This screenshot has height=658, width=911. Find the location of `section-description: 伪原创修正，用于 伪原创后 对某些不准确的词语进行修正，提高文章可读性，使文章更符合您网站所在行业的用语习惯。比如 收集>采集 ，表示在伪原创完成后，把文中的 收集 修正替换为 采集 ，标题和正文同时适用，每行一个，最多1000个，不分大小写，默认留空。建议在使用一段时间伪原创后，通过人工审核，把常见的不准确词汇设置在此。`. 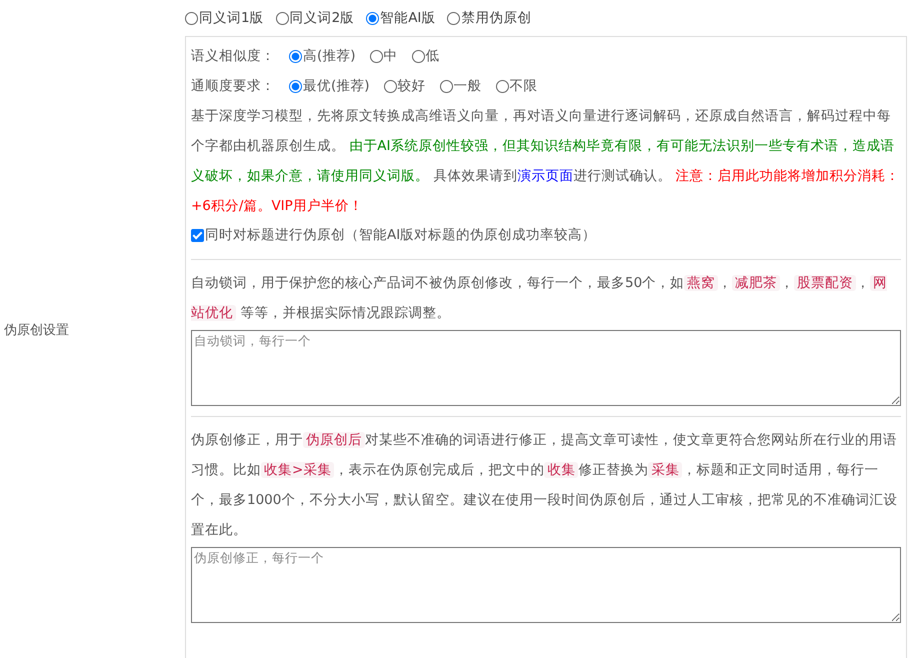

section-description: 伪原创修正，用于 伪原创后 对某些不准确的词语进行修正，提高文章可读性，使文章更符合您网站所在行业的用语习惯。比如 收集>采集 ，表示在伪原创完成后，把文中的 收集 修正替换为 采集 ，标题和正文同时适用，每行一个，最多1000个，不分大小写，默认留空。建议在使用一段时间伪原创后，通过人工审核，把常见的不准确词汇设置在此。 is located at coordinates (544, 485).